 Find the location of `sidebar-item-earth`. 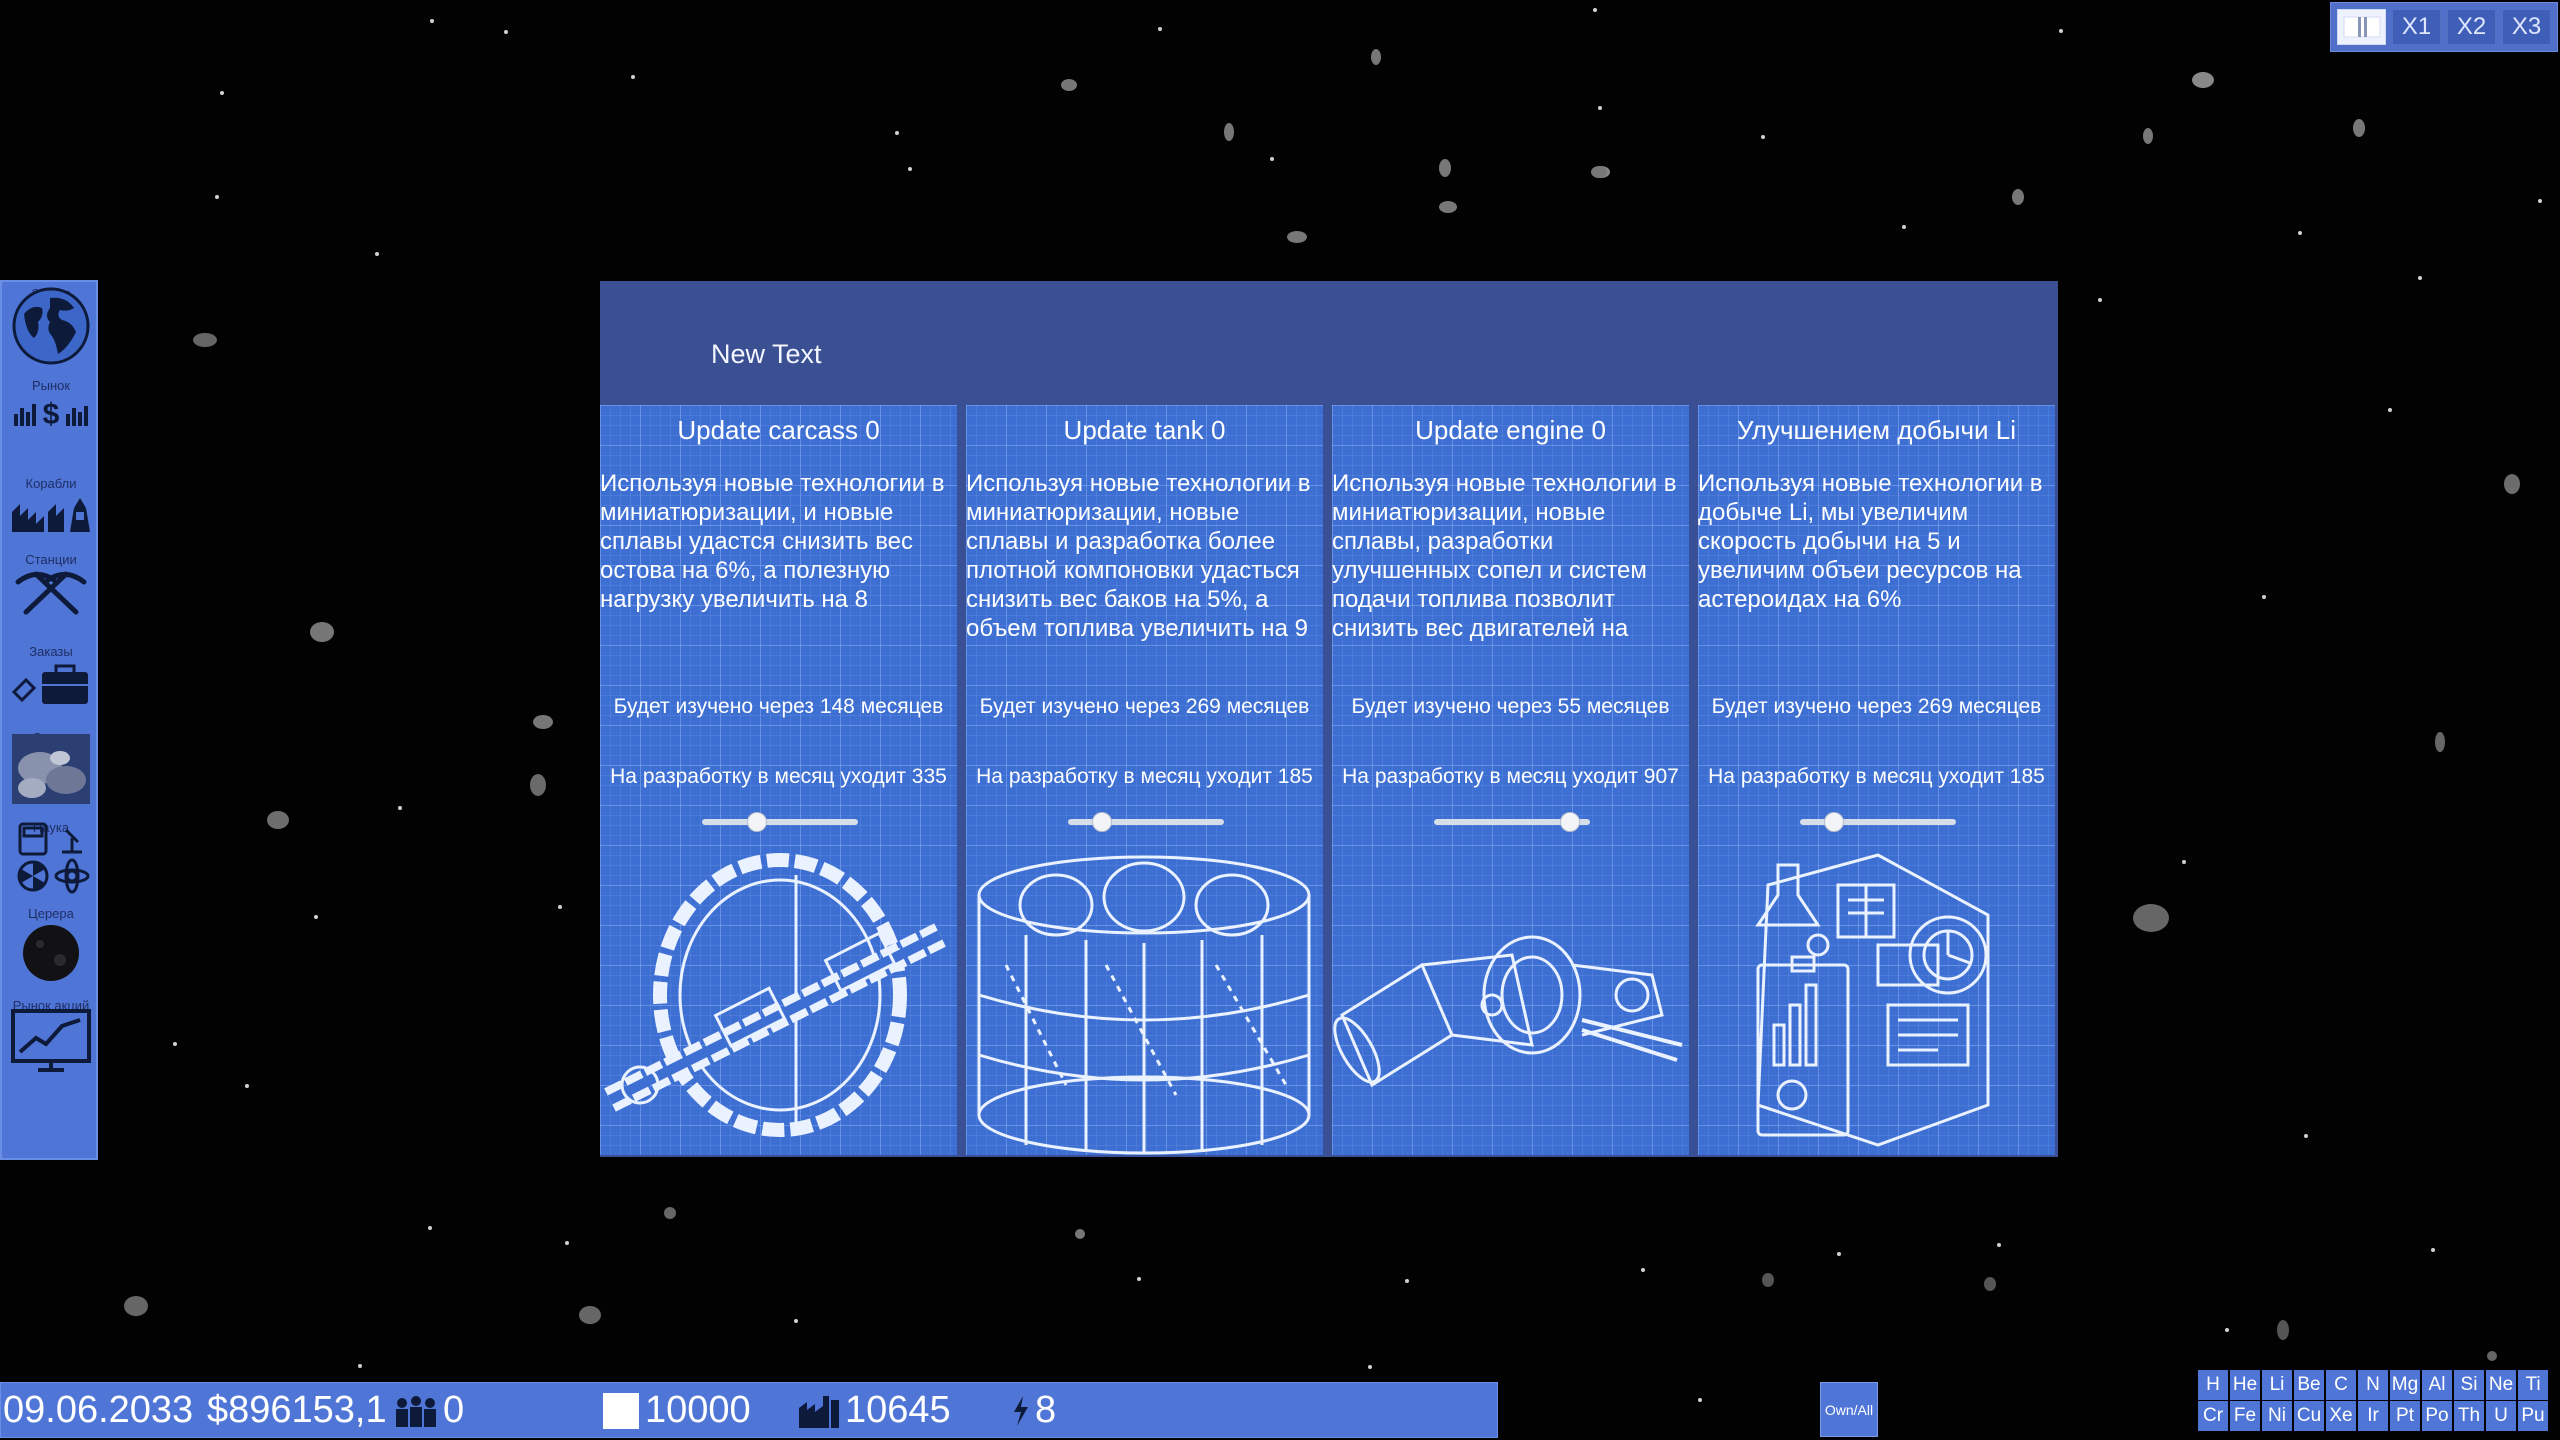

sidebar-item-earth is located at coordinates (51, 326).